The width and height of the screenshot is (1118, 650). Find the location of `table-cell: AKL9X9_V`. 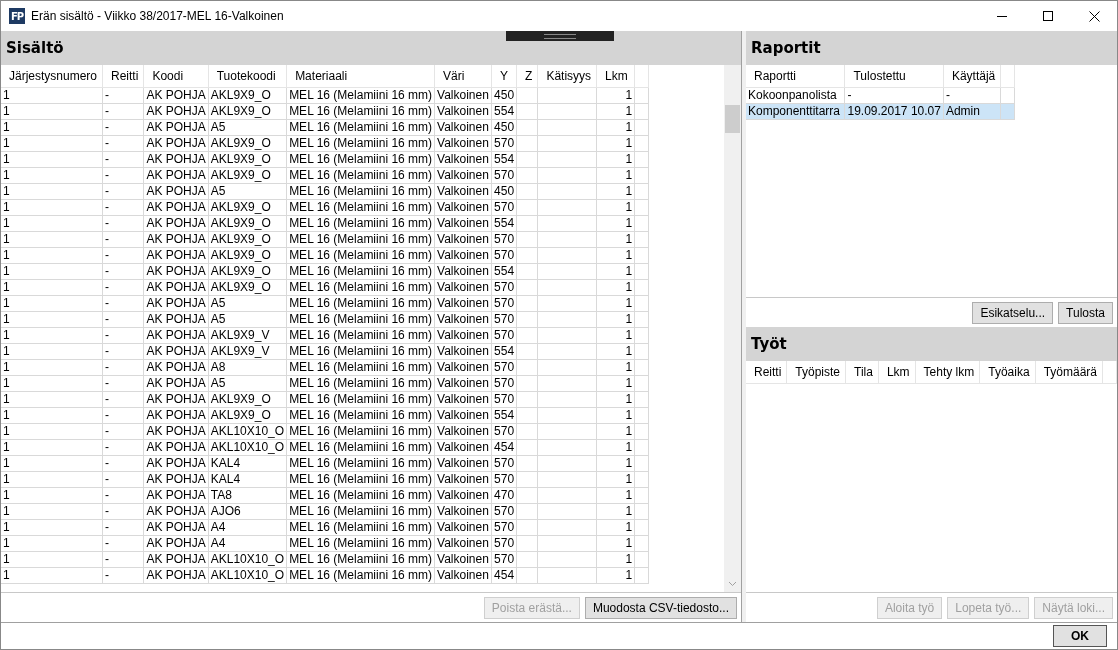

table-cell: AKL9X9_V is located at coordinates (247, 351).